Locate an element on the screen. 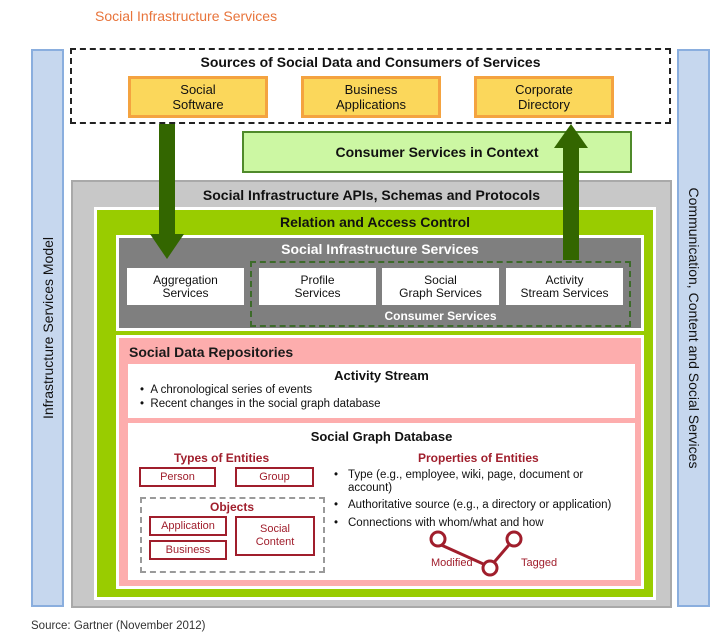 This screenshot has width=726, height=639. bullet-item: • A chronological series of events is located at coordinates (226, 390).